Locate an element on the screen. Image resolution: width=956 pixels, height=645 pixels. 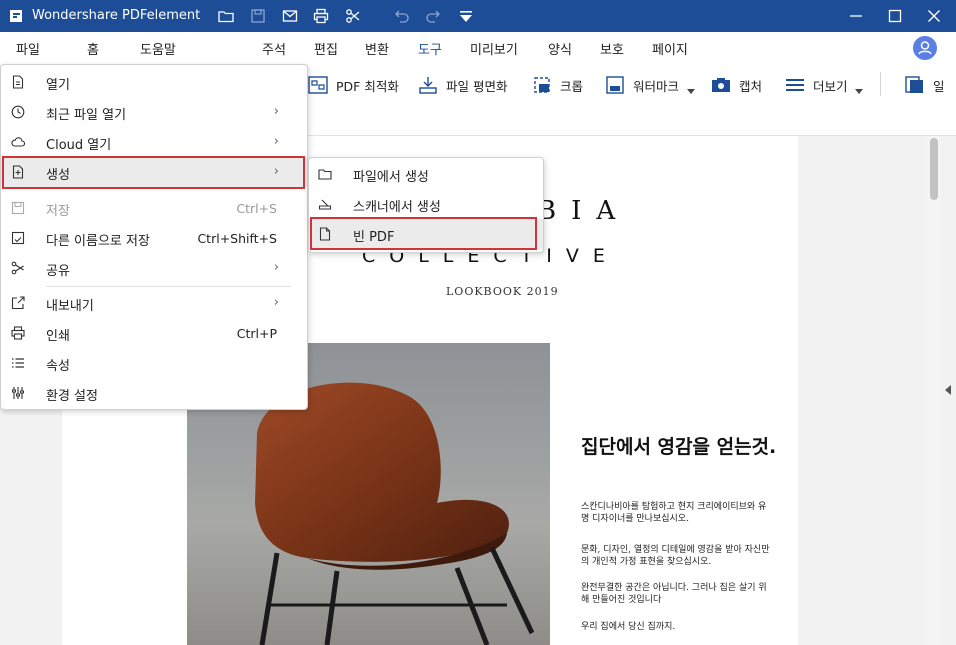
scrollbar-thumb is located at coordinates (934, 169).